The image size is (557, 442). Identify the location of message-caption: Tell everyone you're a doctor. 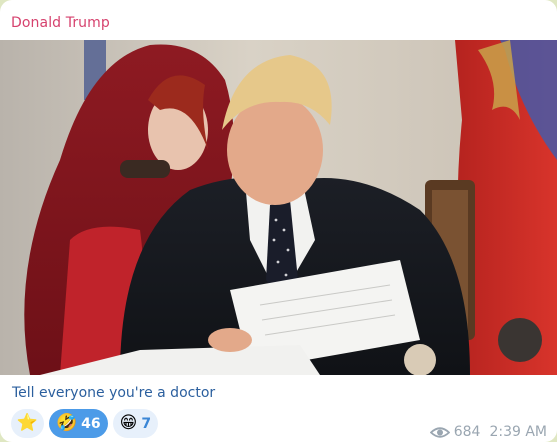
(114, 393).